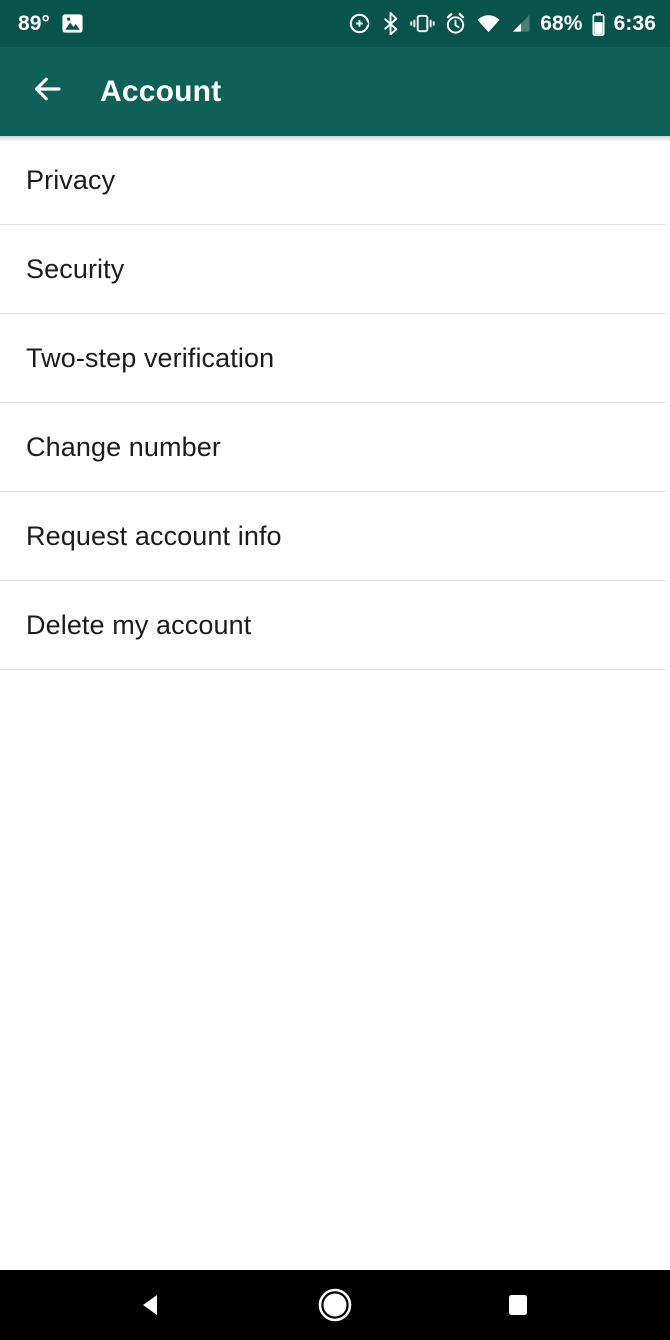 Image resolution: width=670 pixels, height=1340 pixels. I want to click on arrow-back-icon, so click(47, 91).